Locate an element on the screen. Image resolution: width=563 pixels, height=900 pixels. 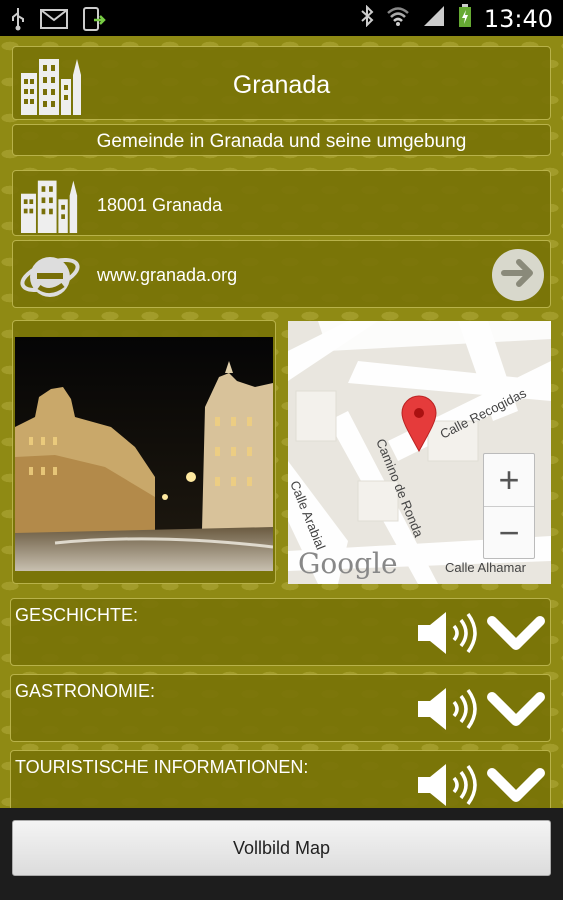
arrow-right-icon is located at coordinates (518, 275).